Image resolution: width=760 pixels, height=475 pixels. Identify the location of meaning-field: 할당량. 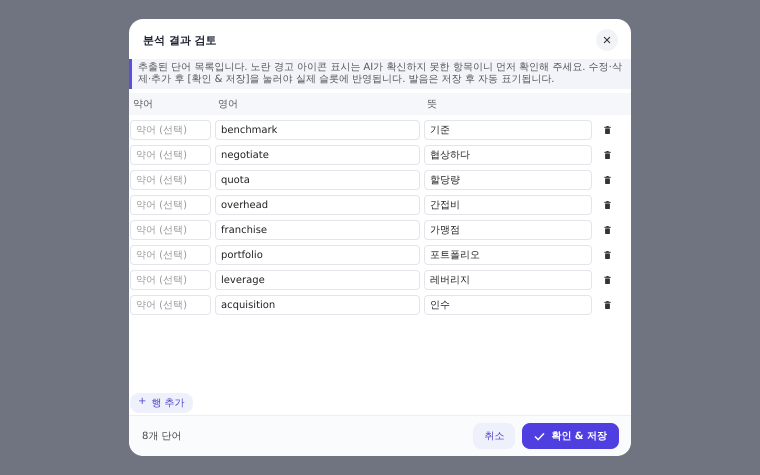
(508, 180).